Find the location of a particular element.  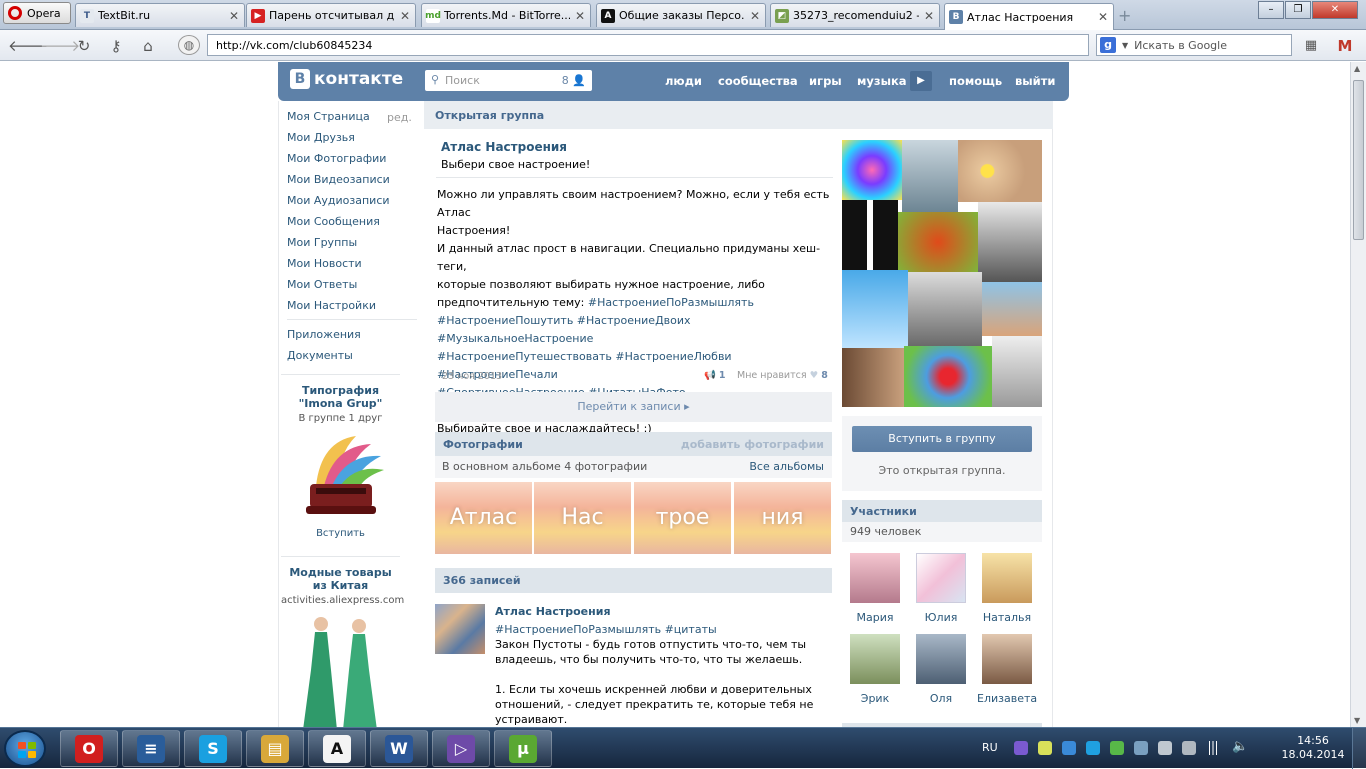

left-menu-apps: Приложения is located at coordinates (347, 334).